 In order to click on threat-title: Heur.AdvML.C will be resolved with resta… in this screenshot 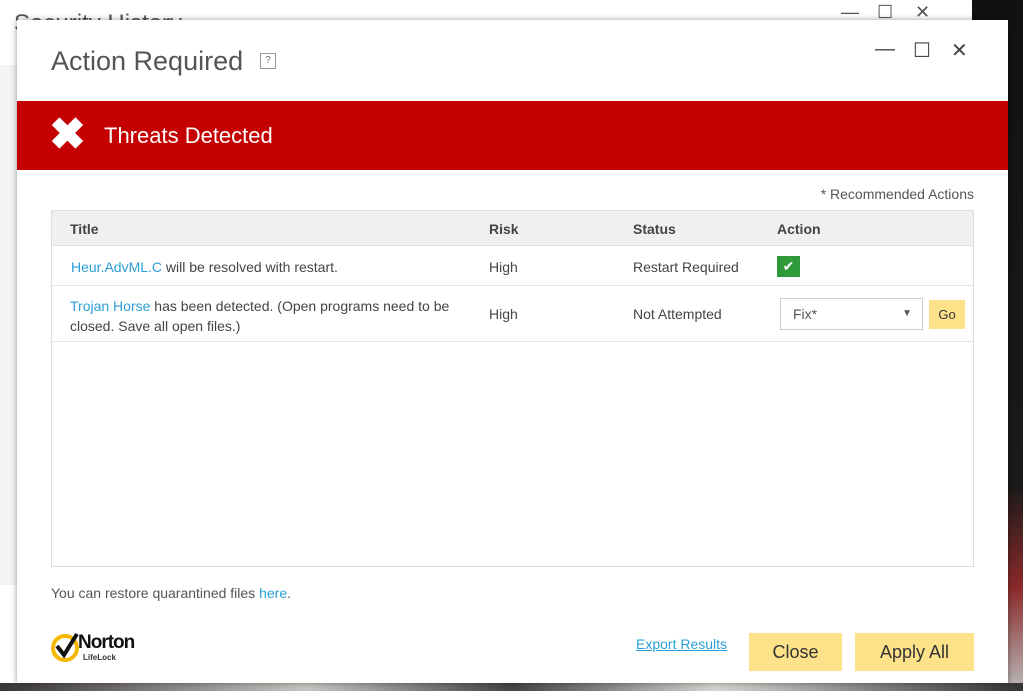, I will do `click(204, 267)`.